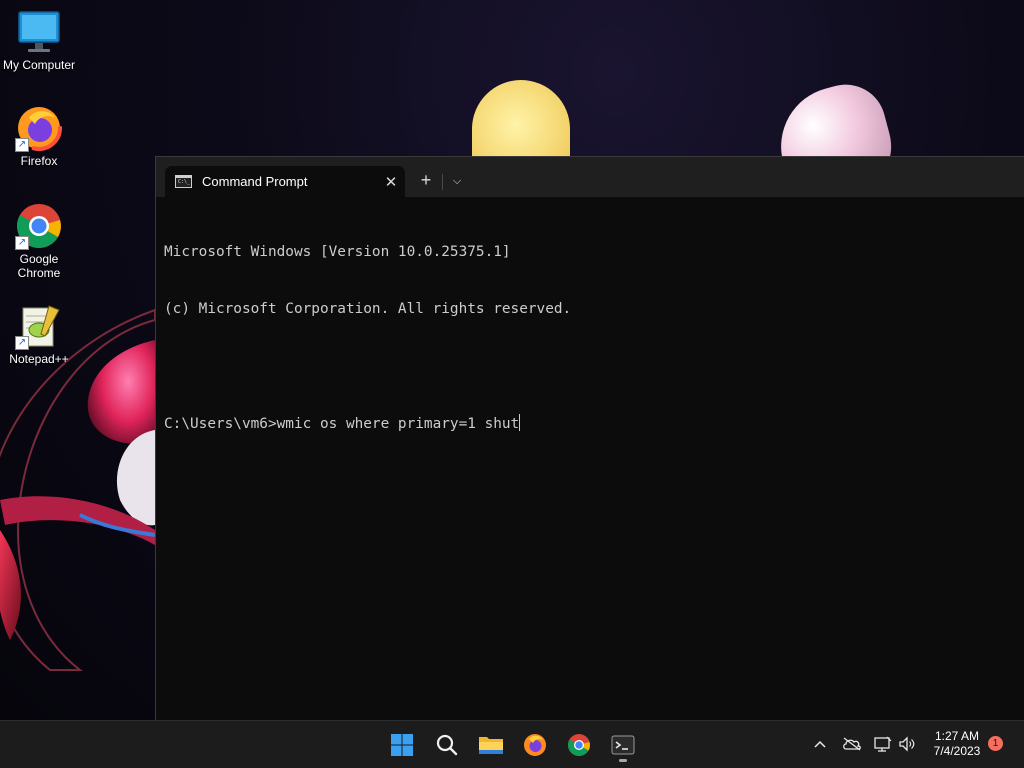 The height and width of the screenshot is (768, 1024). I want to click on file-explorer-button, so click(491, 745).